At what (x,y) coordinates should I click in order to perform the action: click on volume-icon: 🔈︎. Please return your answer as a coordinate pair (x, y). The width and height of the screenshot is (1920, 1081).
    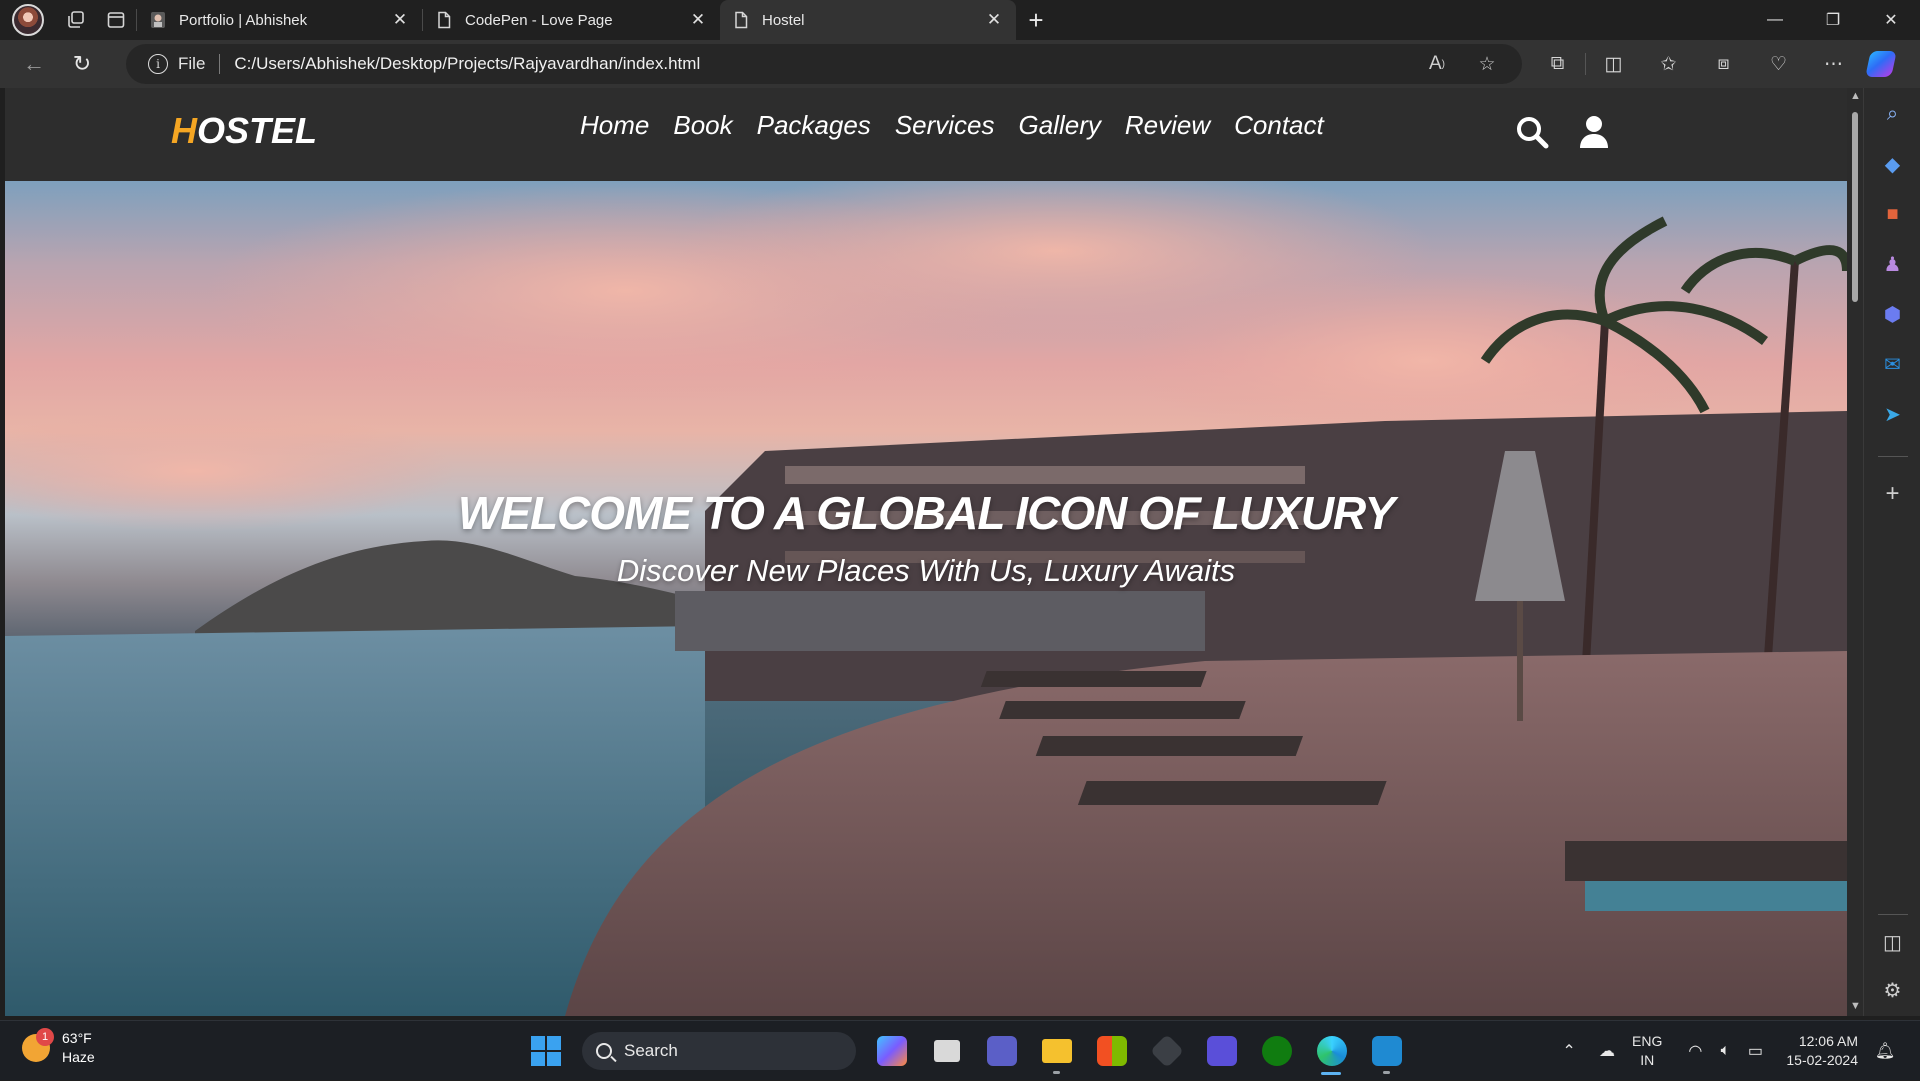
    Looking at the image, I should click on (1725, 1051).